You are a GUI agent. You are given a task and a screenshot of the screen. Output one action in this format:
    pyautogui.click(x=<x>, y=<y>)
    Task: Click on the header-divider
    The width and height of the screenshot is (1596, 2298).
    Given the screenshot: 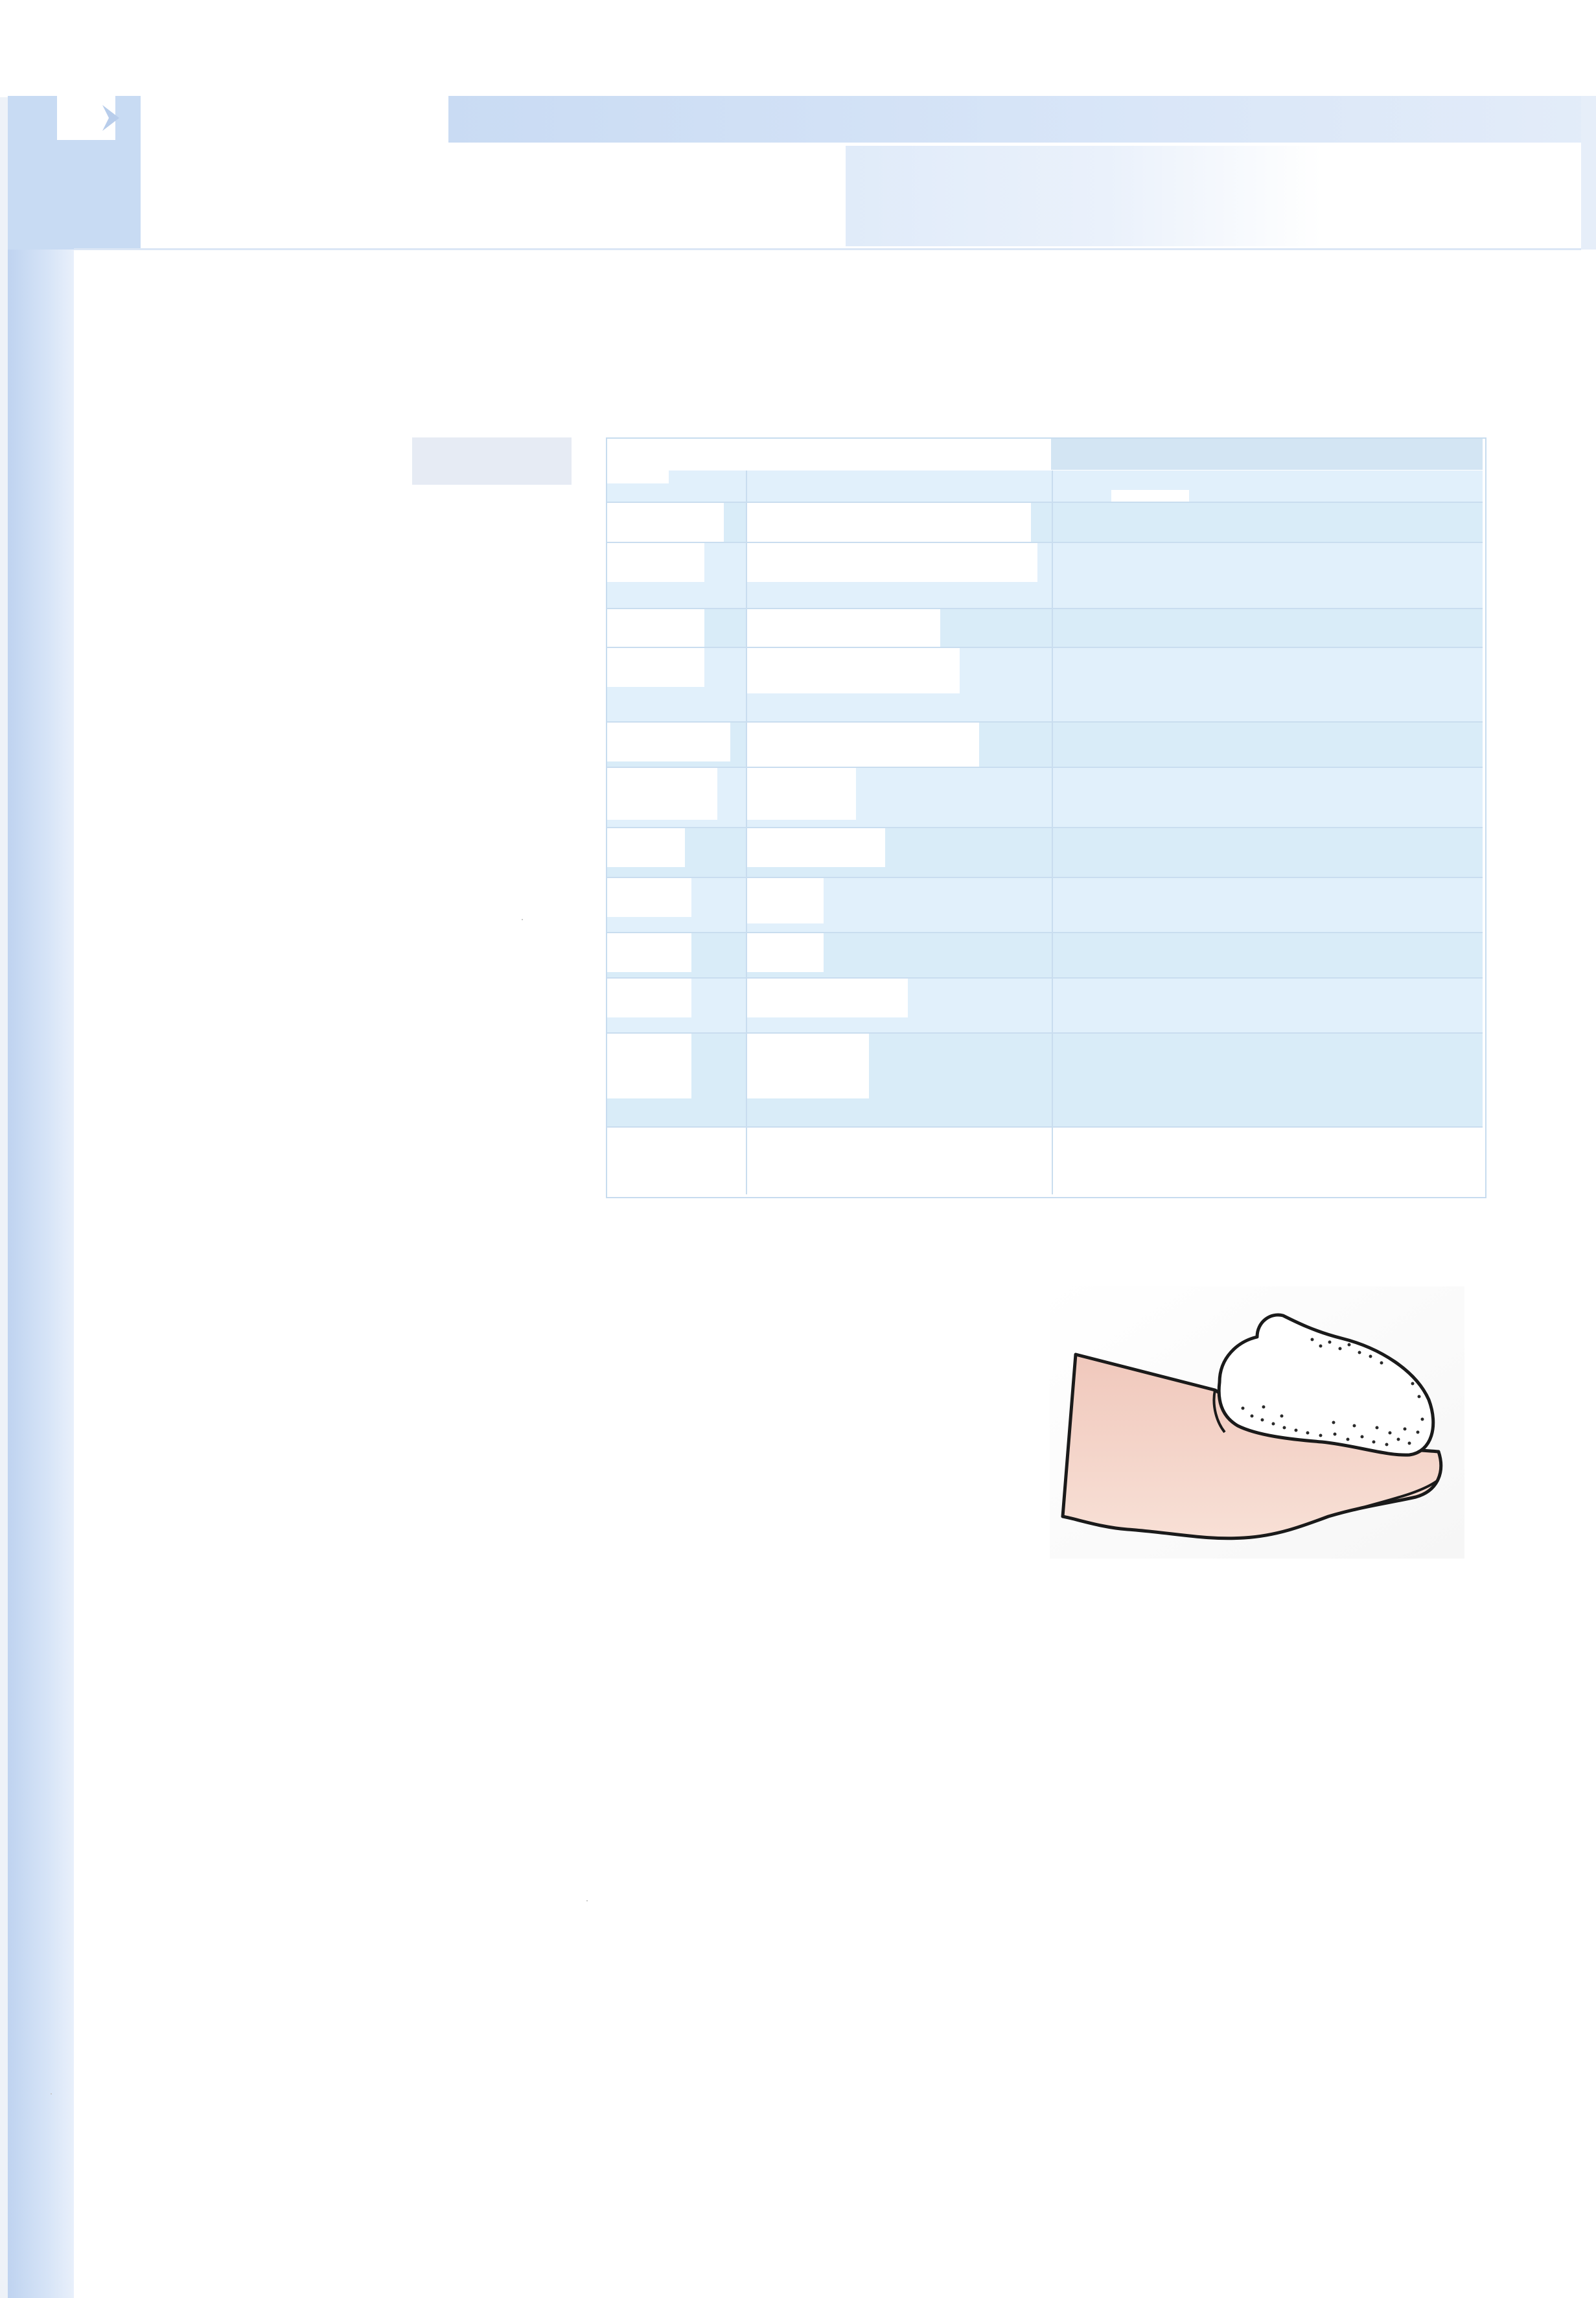 What is the action you would take?
    pyautogui.click(x=827, y=249)
    